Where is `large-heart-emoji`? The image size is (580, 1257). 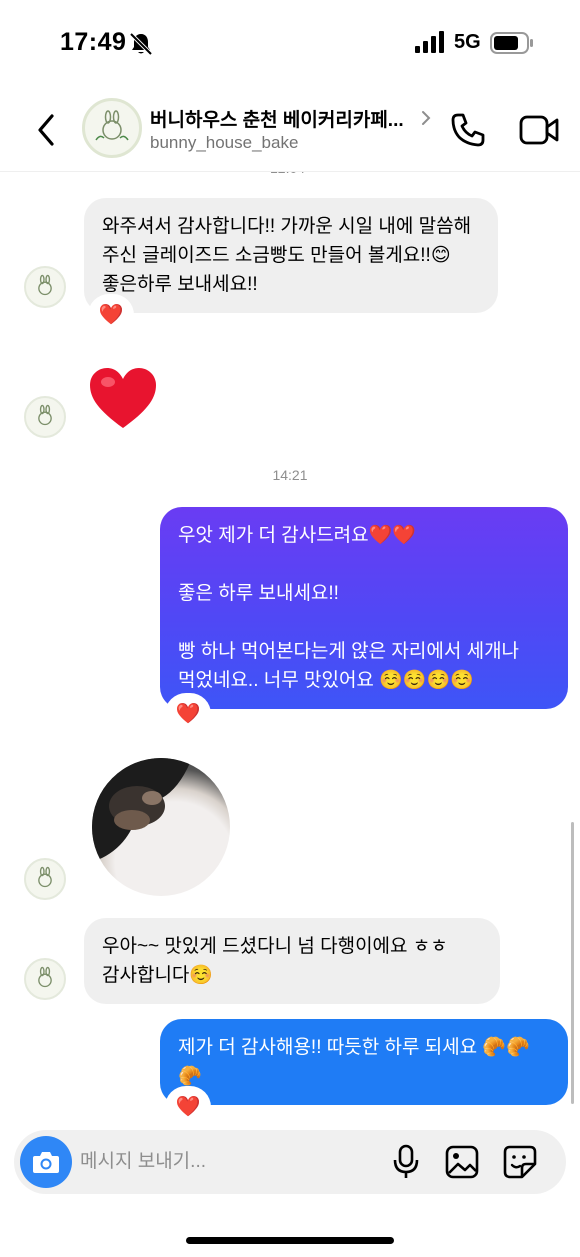
large-heart-emoji is located at coordinates (123, 399).